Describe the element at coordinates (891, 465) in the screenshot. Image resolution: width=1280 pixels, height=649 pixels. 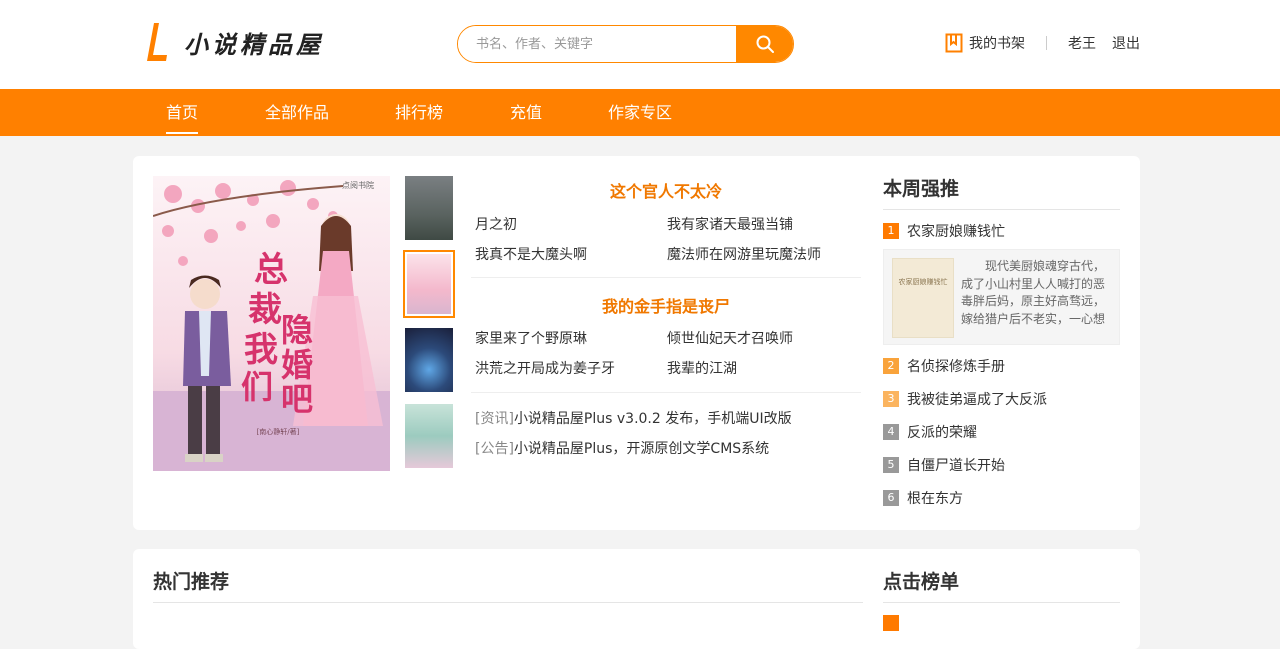
I see `rank-number: 5` at that location.